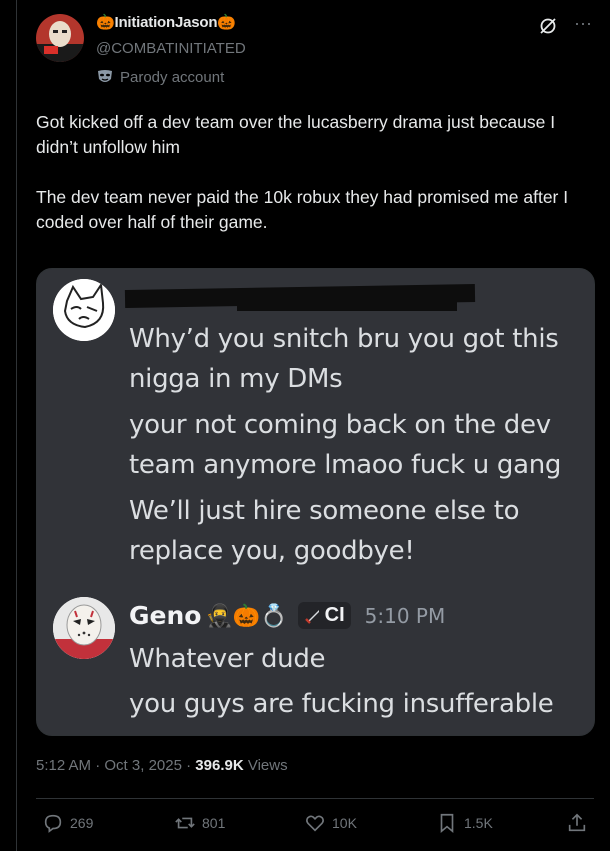  What do you see at coordinates (105, 76) in the screenshot?
I see `mask-icon` at bounding box center [105, 76].